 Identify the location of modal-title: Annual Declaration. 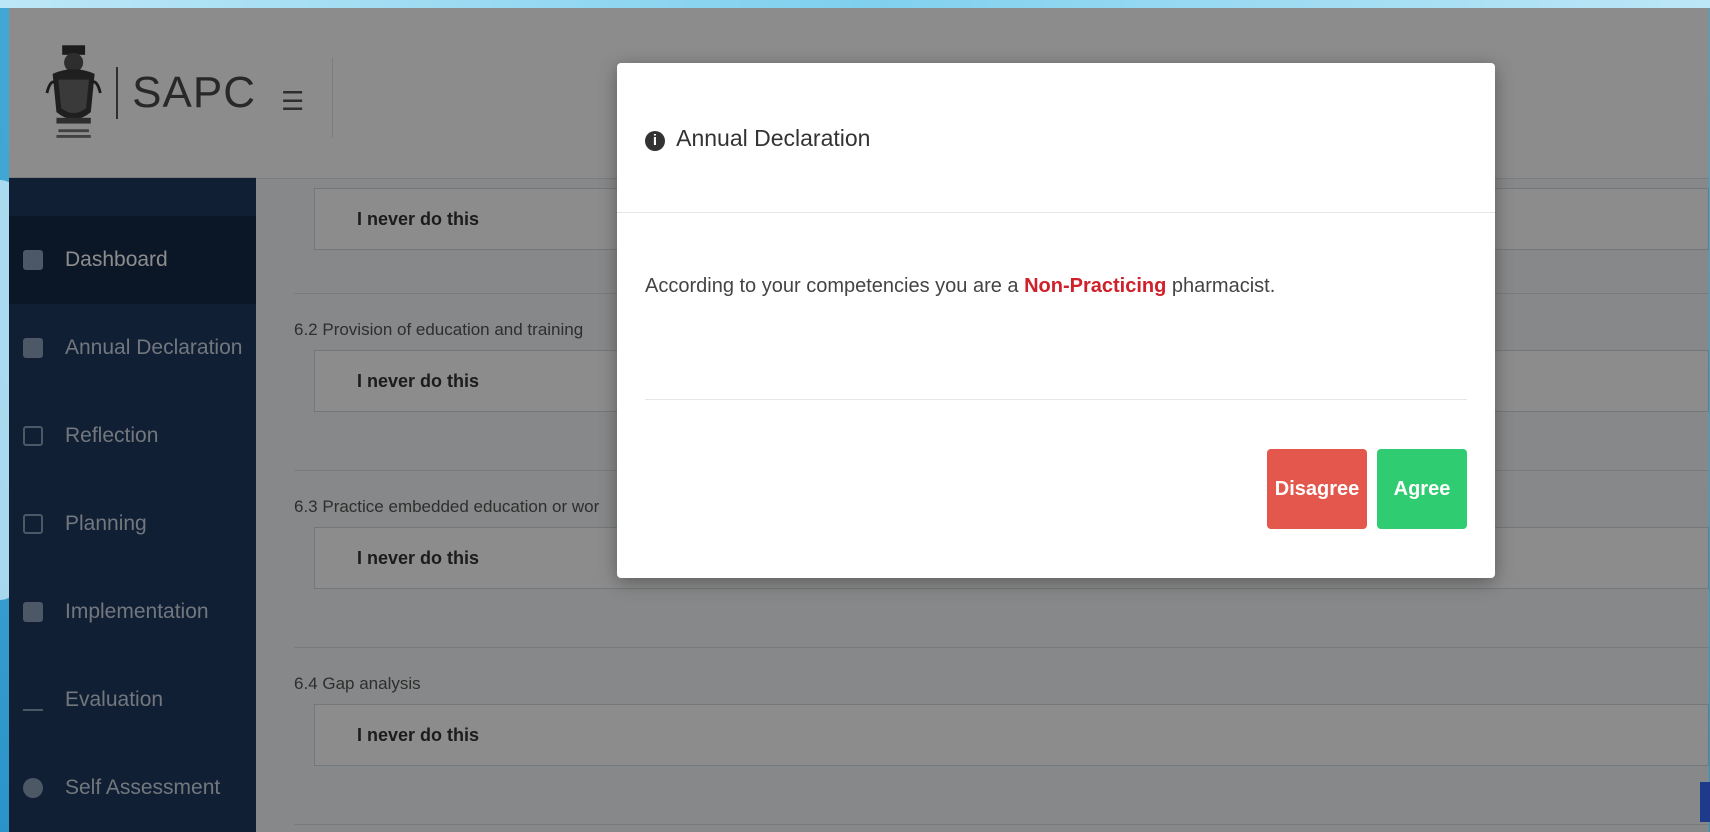
(773, 138).